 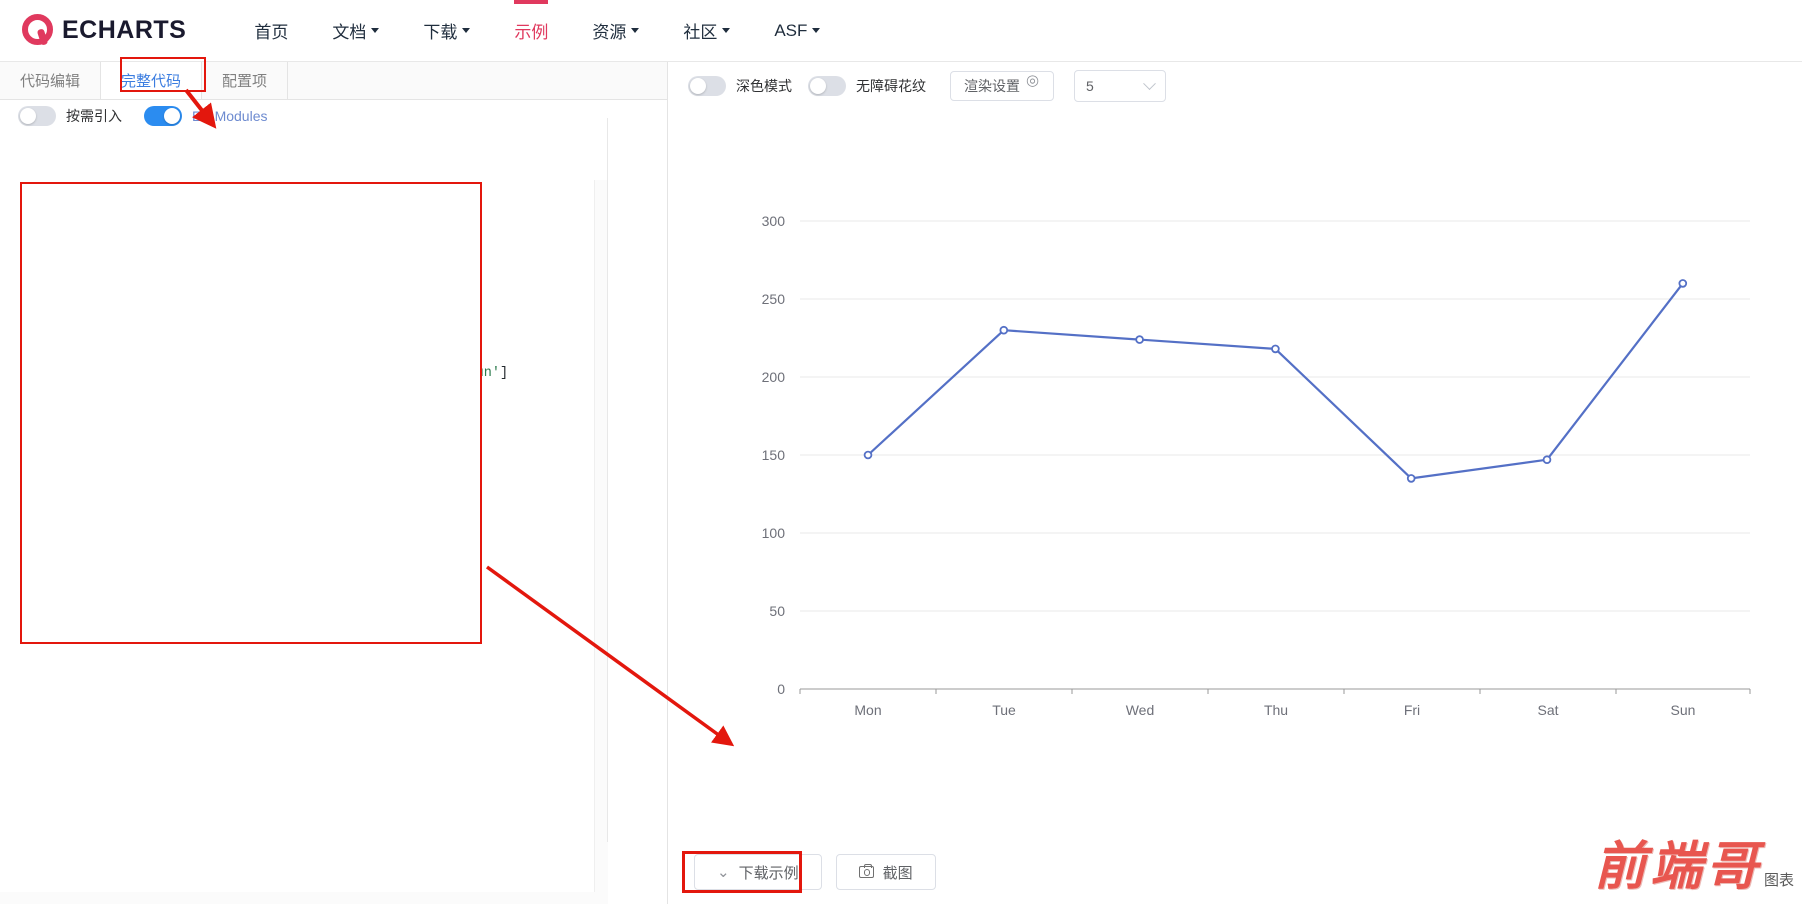 I want to click on render-settings-label: 渲染设置, so click(x=992, y=86).